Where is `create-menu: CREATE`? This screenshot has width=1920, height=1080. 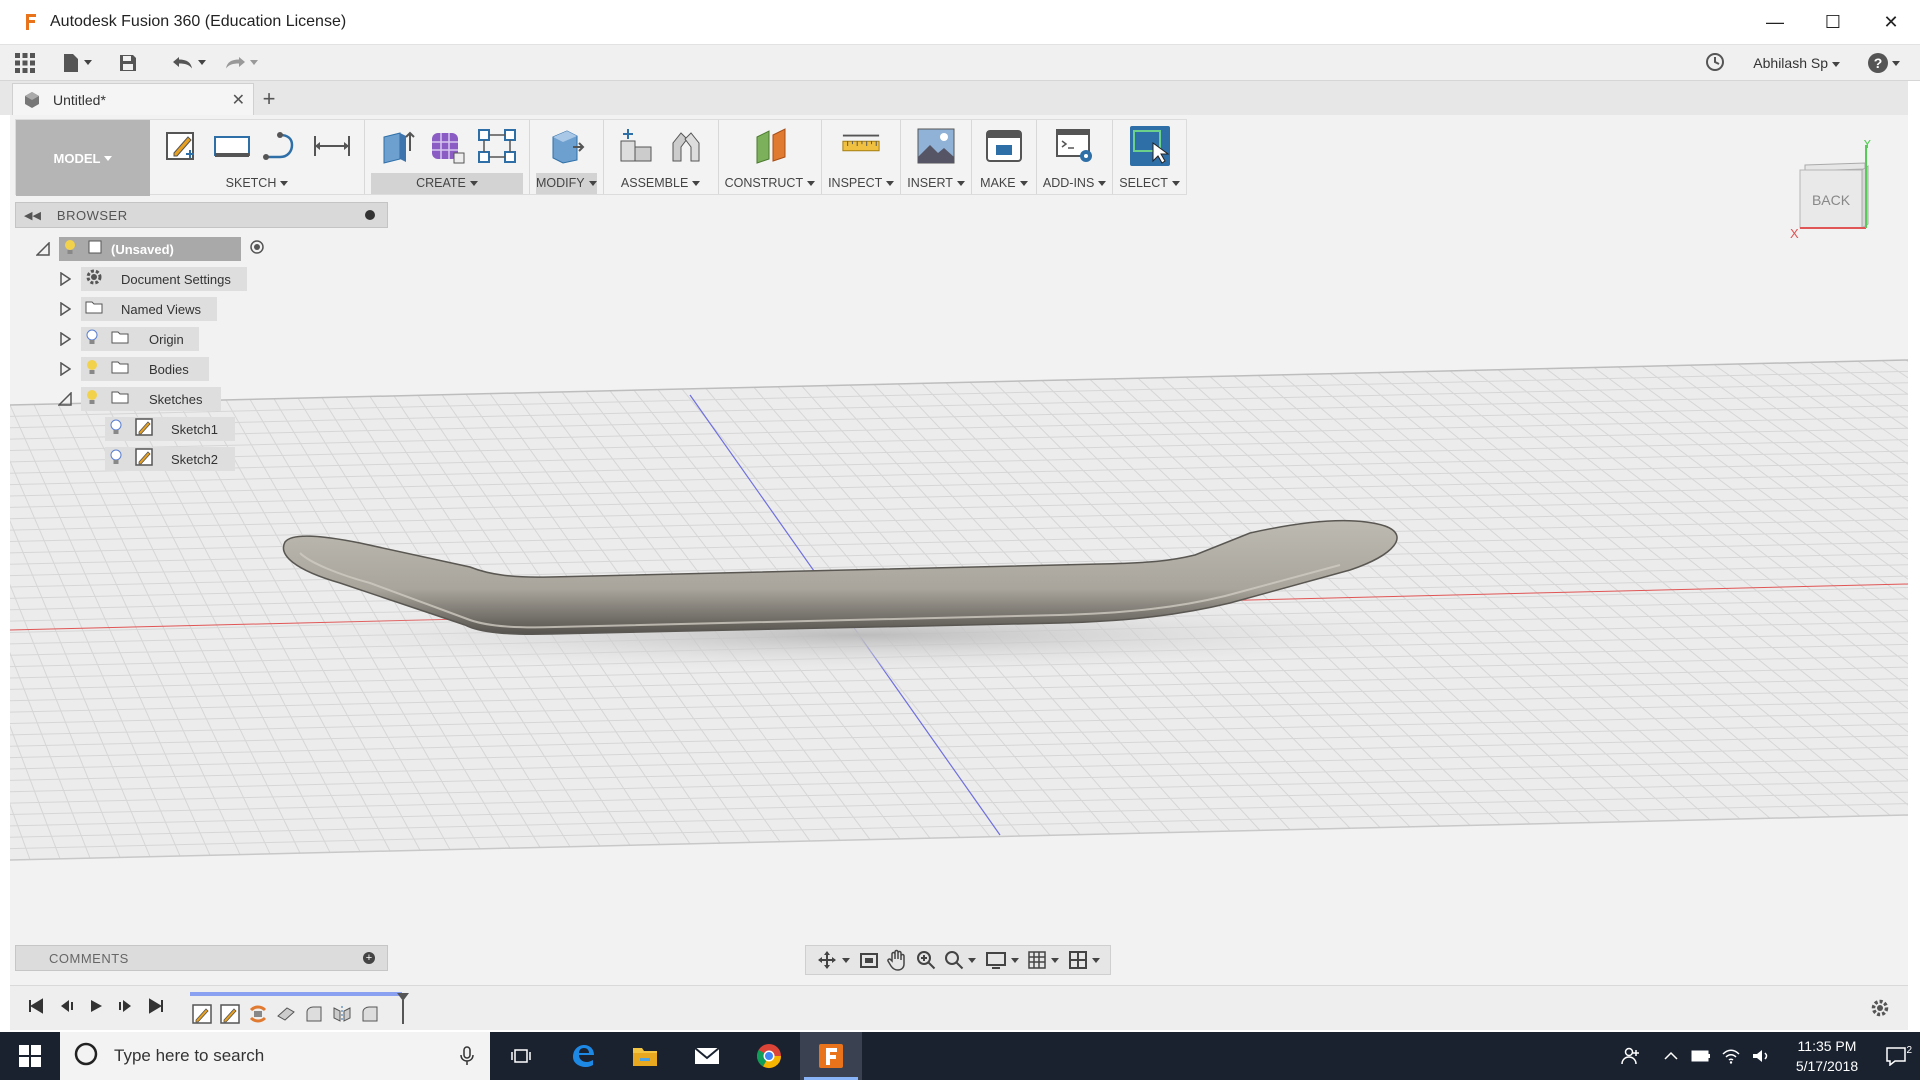
create-menu: CREATE is located at coordinates (447, 183).